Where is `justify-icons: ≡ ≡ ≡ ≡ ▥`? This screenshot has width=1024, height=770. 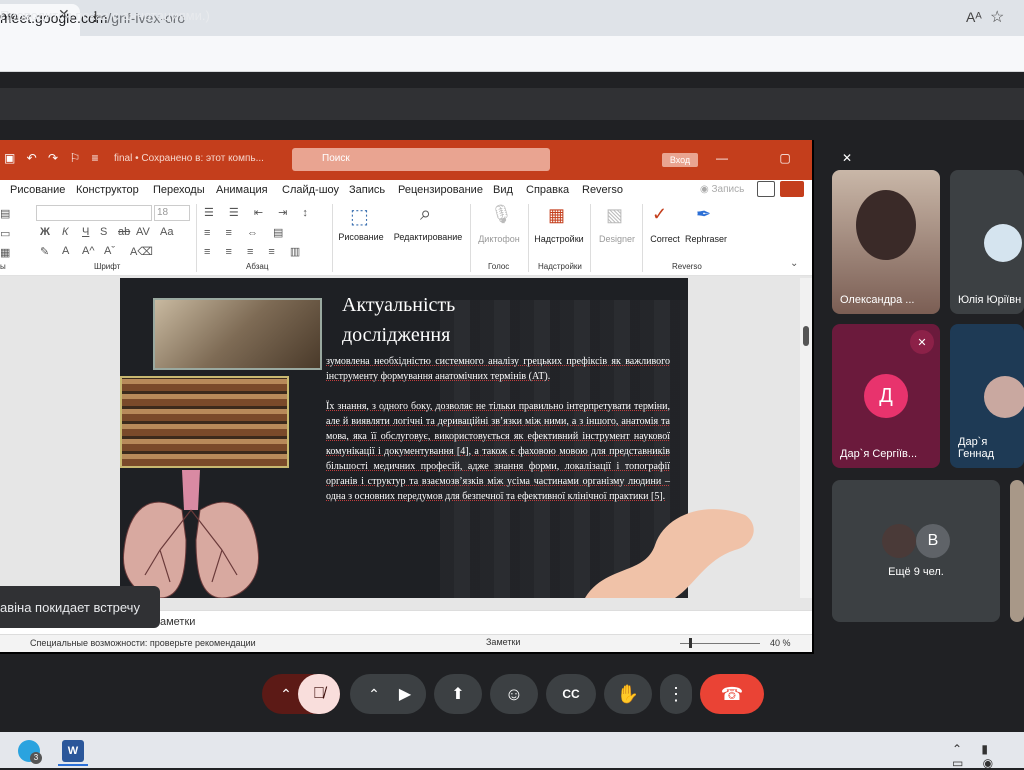
justify-icons: ≡ ≡ ≡ ≡ ▥ is located at coordinates (255, 251).